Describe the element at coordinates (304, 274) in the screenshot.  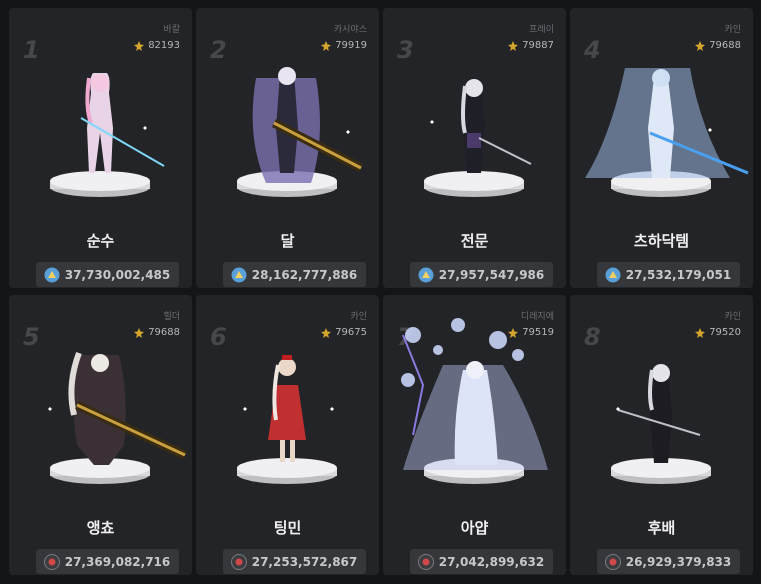
I see `damage-value: 28,162,777,886` at that location.